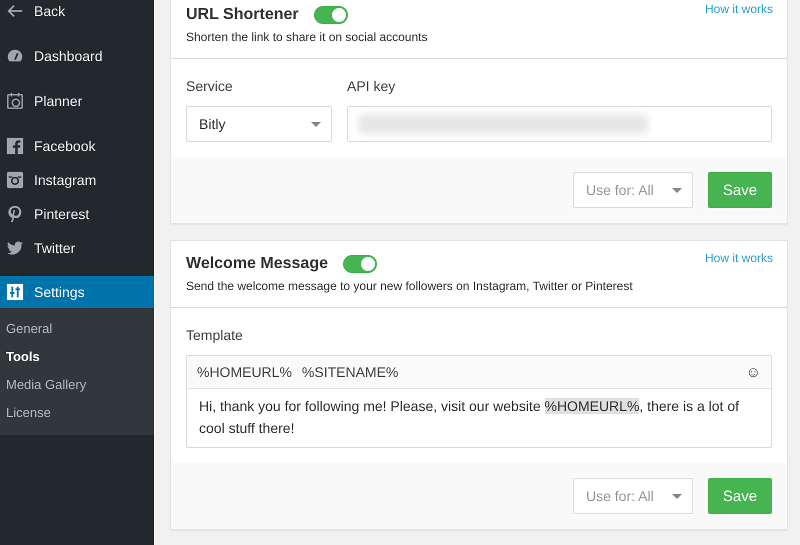 The width and height of the screenshot is (800, 545). I want to click on emoji-button: ☺, so click(753, 372).